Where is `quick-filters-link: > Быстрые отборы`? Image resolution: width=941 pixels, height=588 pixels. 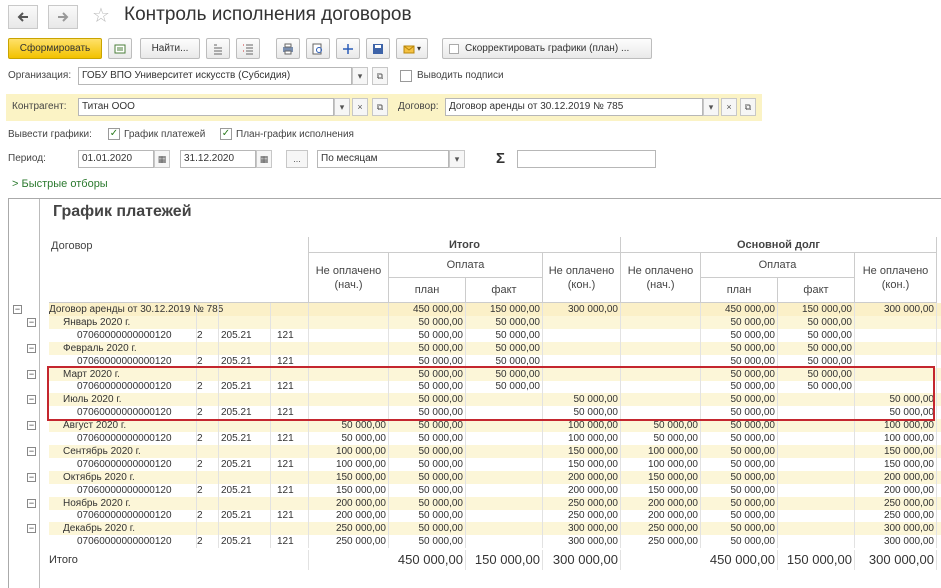
quick-filters-link: > Быстрые отборы is located at coordinates (60, 184).